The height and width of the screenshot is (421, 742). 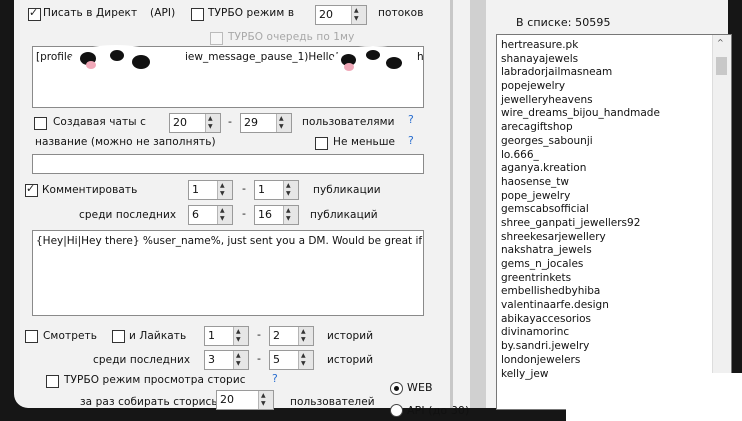 What do you see at coordinates (90, 13) in the screenshot?
I see `send-direct-label: Писать в Директ` at bounding box center [90, 13].